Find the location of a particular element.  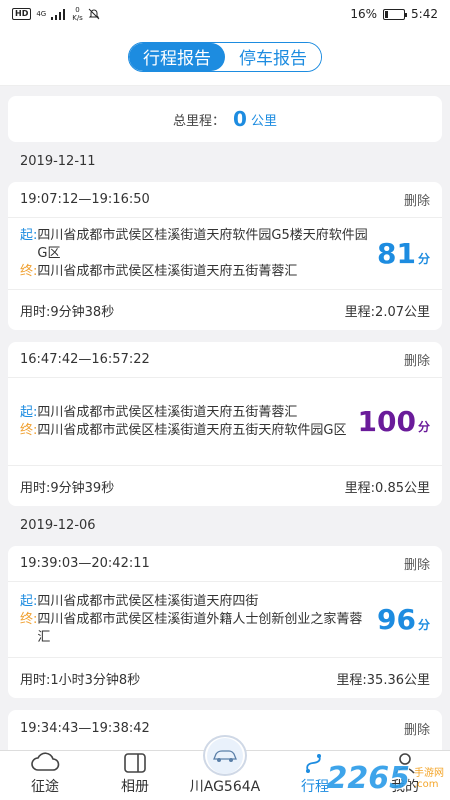

trip-footer: 用时:9分钟38秒 里程:2.07公里 is located at coordinates (225, 310).